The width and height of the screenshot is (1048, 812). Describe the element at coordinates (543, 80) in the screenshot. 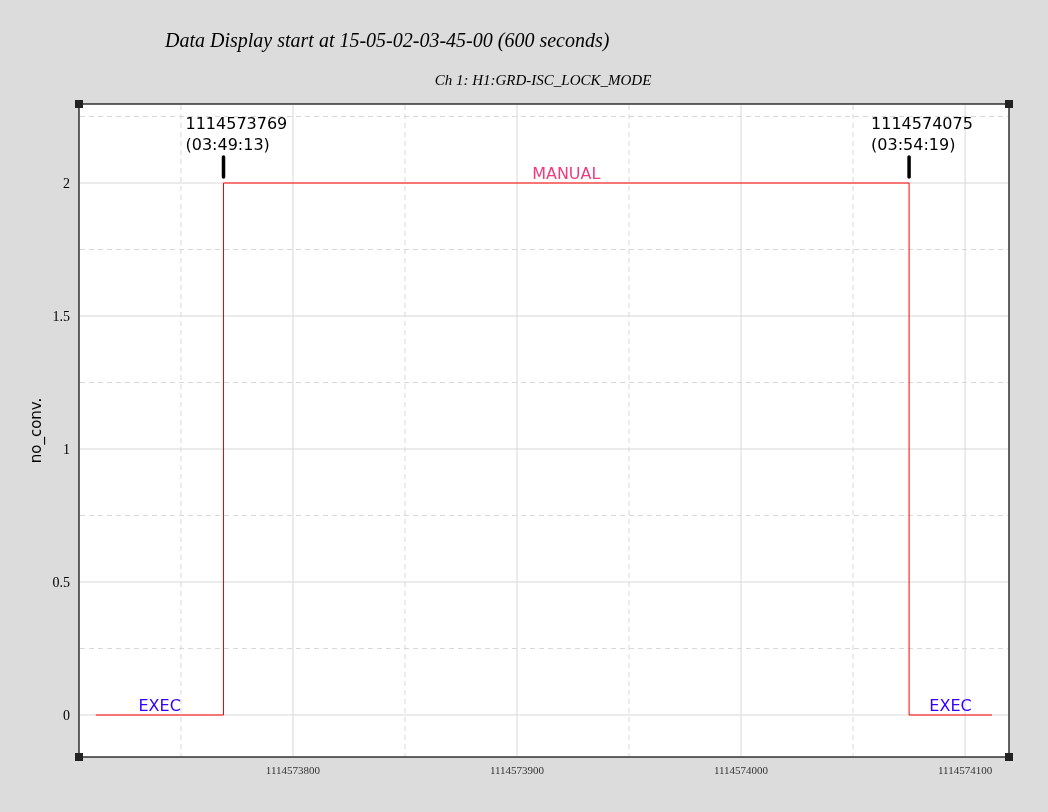

I see `chart-title: Ch 1: H1:GRD-ISC_LOCK_MODE` at that location.